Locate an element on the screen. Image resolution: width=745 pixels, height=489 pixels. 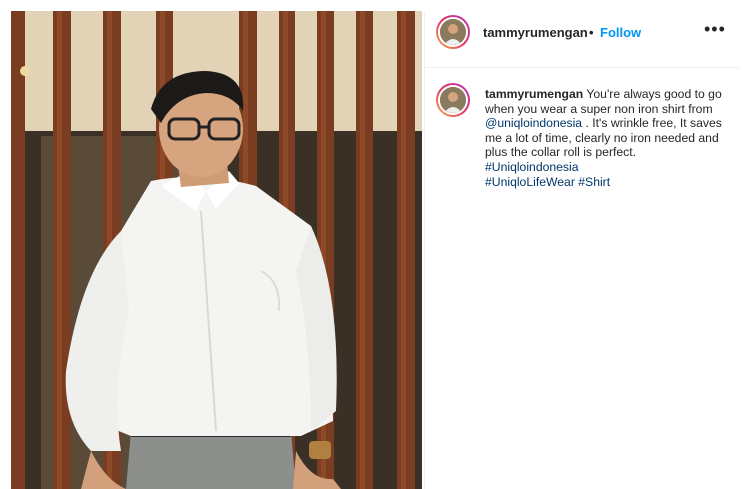
avatar is located at coordinates (453, 32).